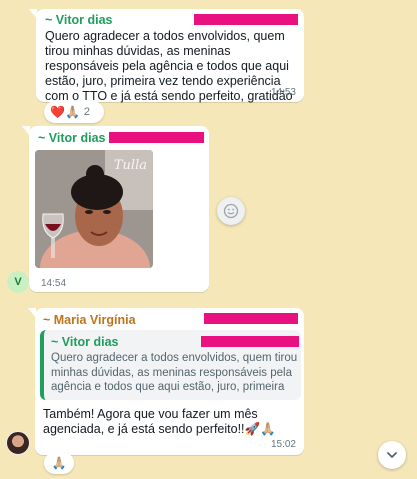 The height and width of the screenshot is (479, 417). What do you see at coordinates (18, 443) in the screenshot?
I see `avatar` at bounding box center [18, 443].